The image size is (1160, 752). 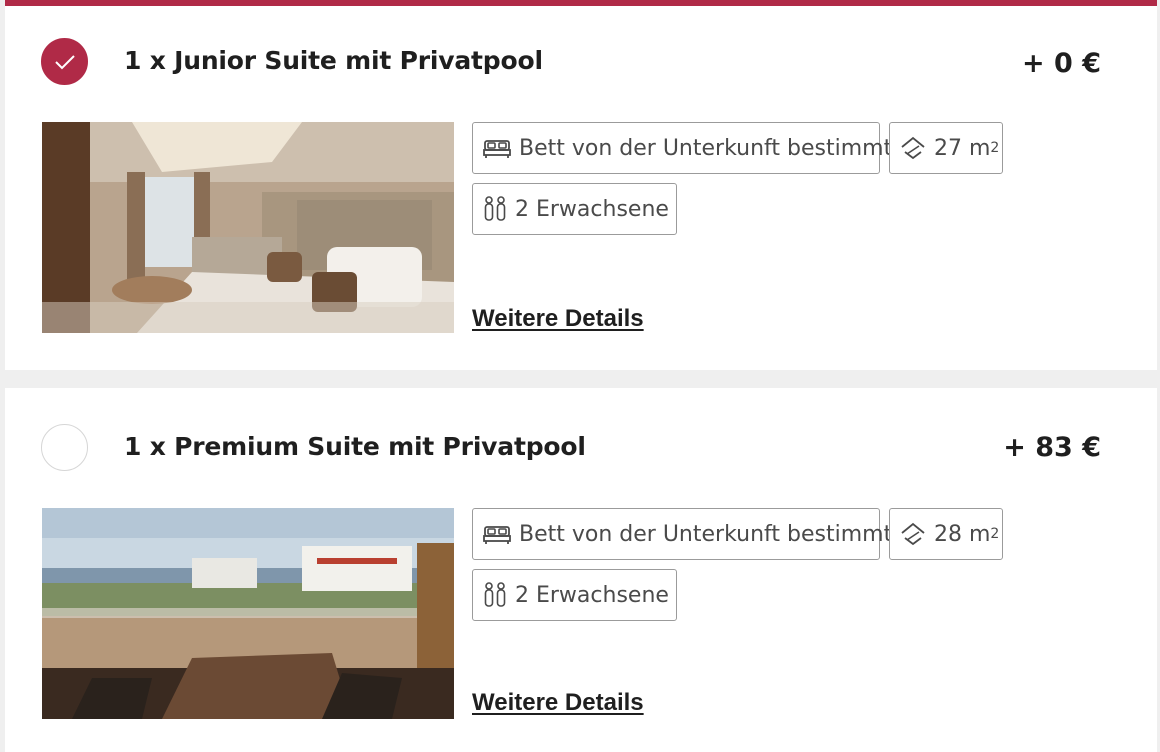 What do you see at coordinates (962, 148) in the screenshot?
I see `room-size-value: 27 m` at bounding box center [962, 148].